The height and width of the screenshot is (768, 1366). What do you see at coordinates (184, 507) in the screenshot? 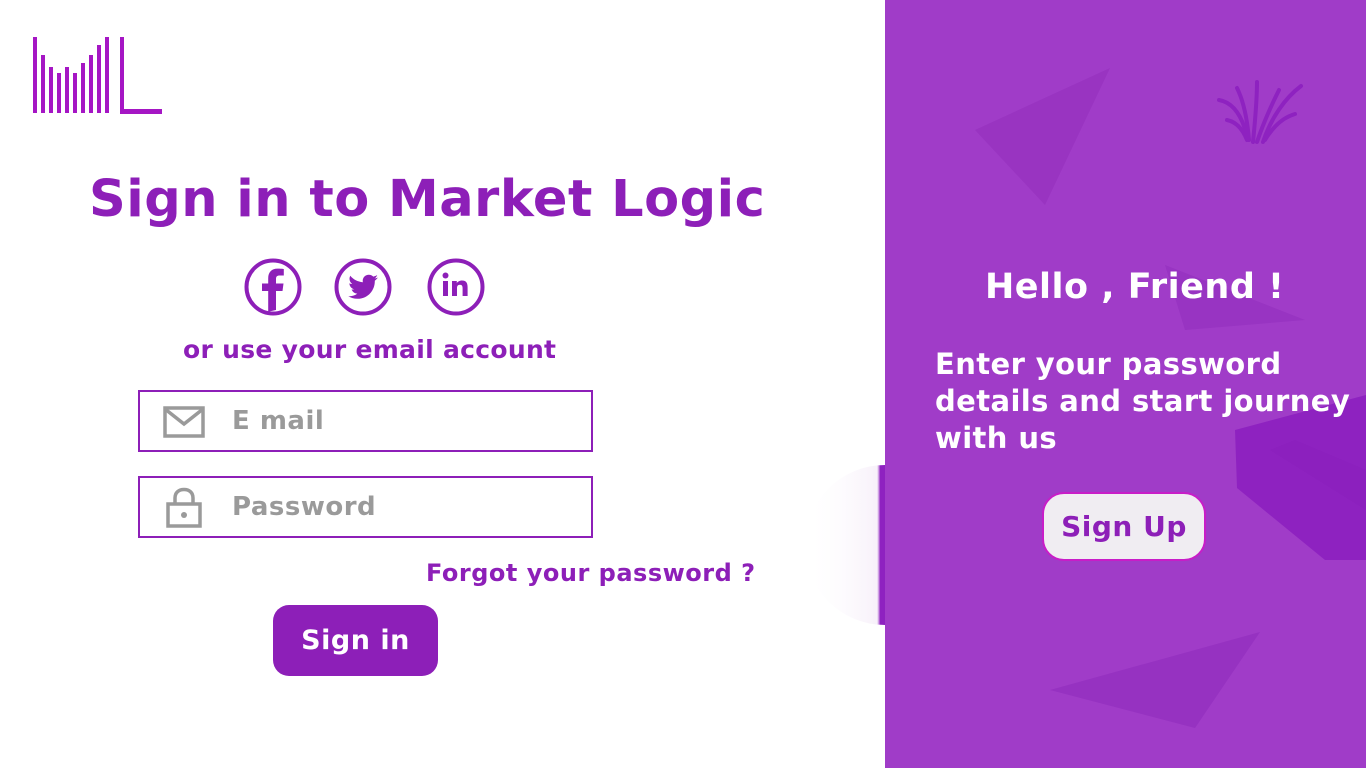
I see `lock-icon` at bounding box center [184, 507].